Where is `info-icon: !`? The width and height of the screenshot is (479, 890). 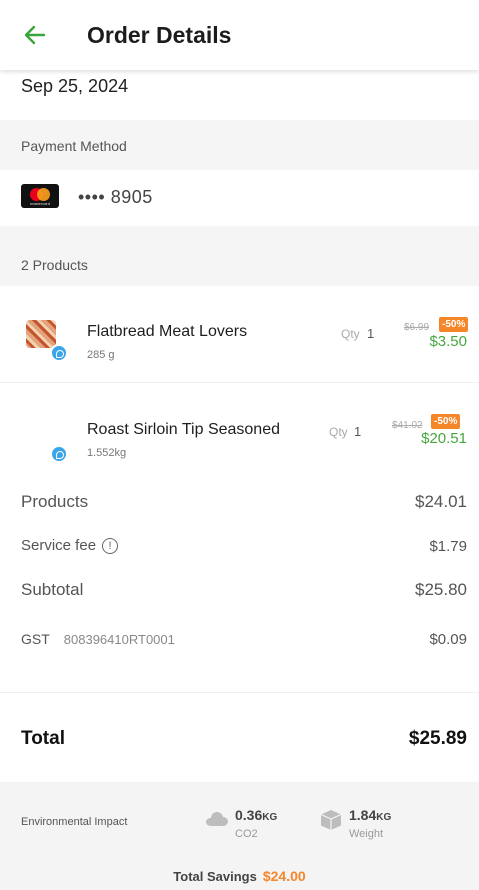
info-icon: ! is located at coordinates (110, 546).